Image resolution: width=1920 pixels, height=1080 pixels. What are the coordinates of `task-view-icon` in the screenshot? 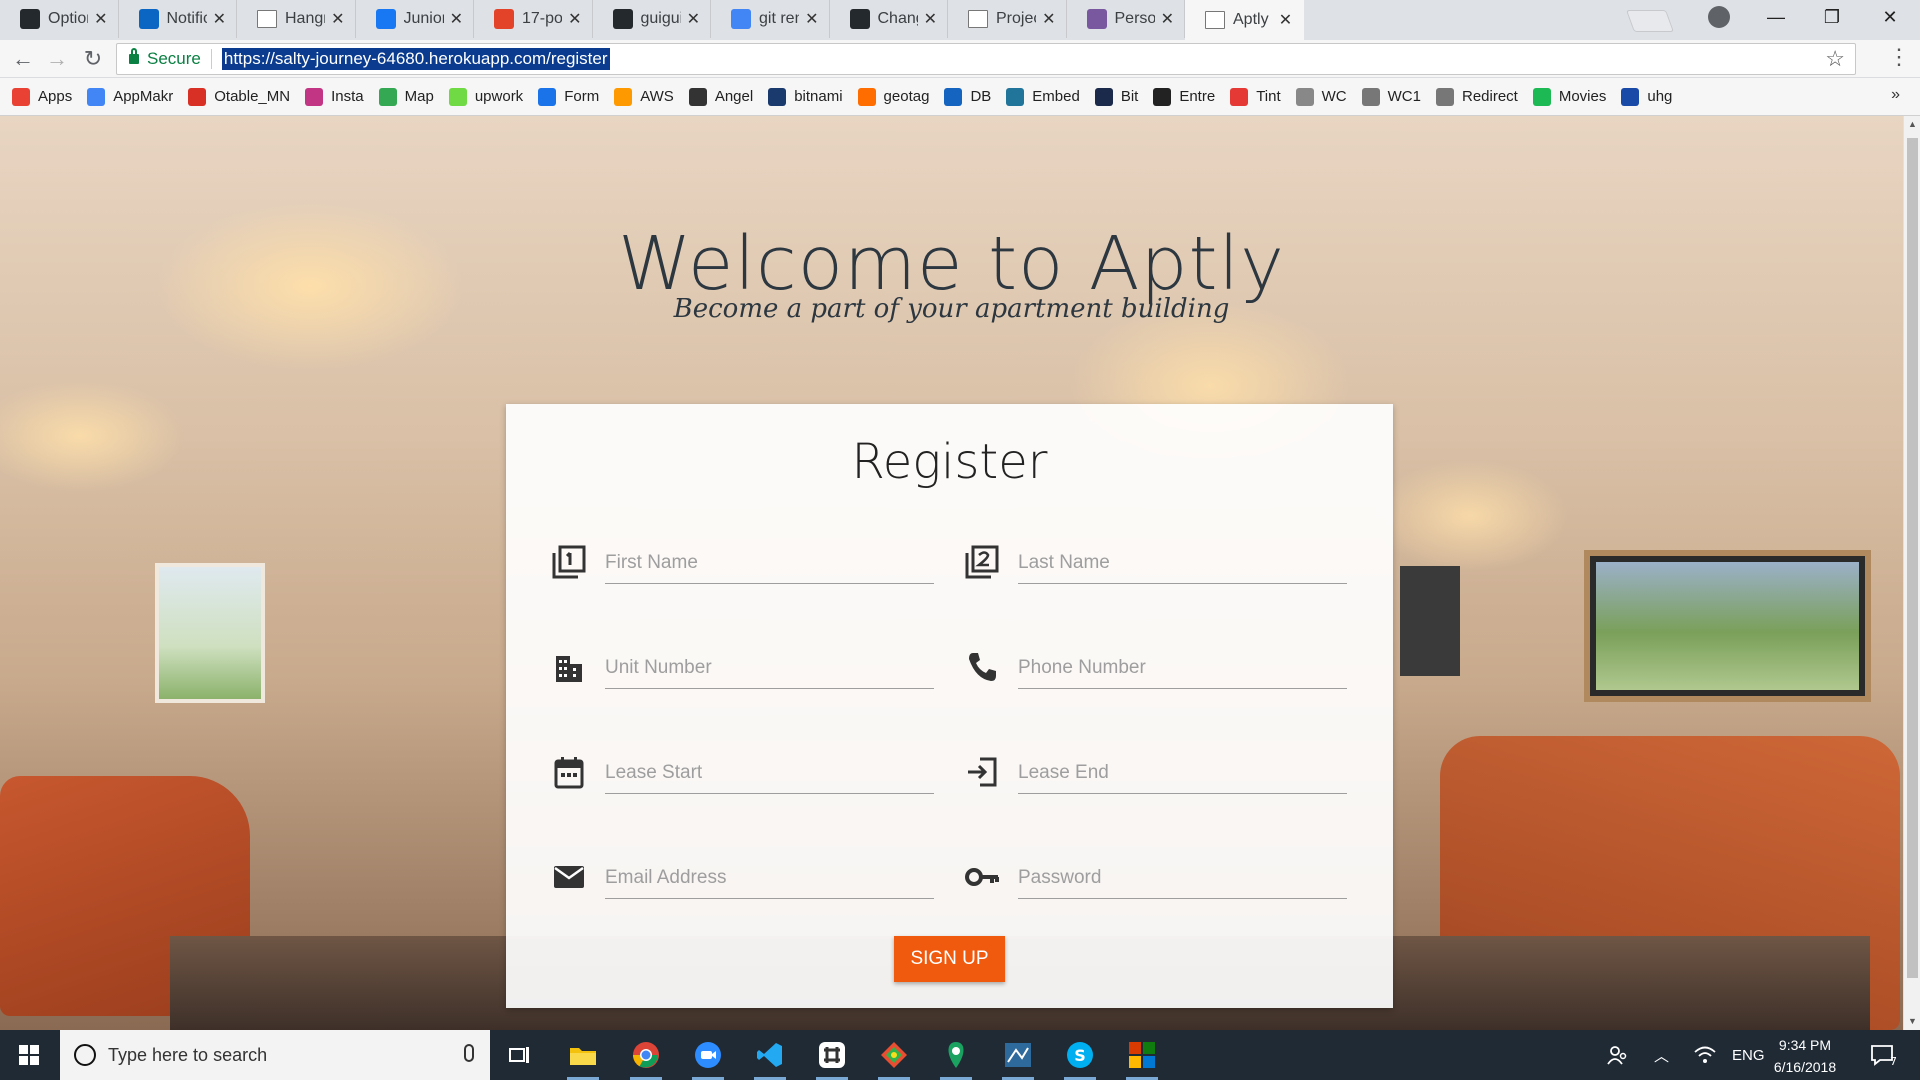 It's located at (520, 1055).